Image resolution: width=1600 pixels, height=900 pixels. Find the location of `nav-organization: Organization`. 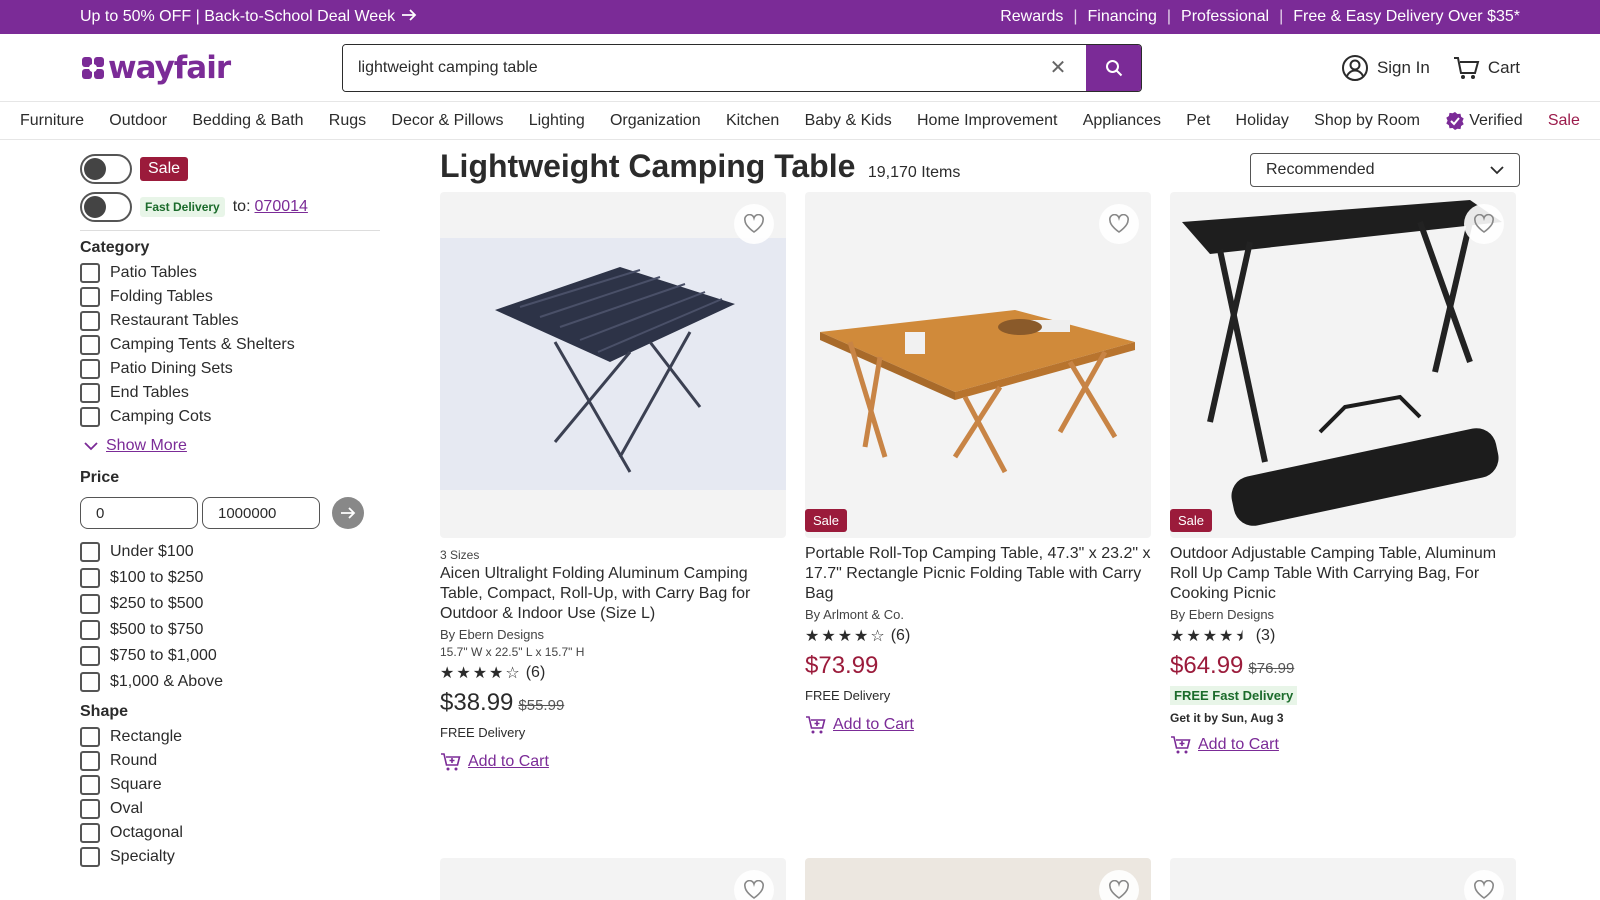

nav-organization: Organization is located at coordinates (655, 121).